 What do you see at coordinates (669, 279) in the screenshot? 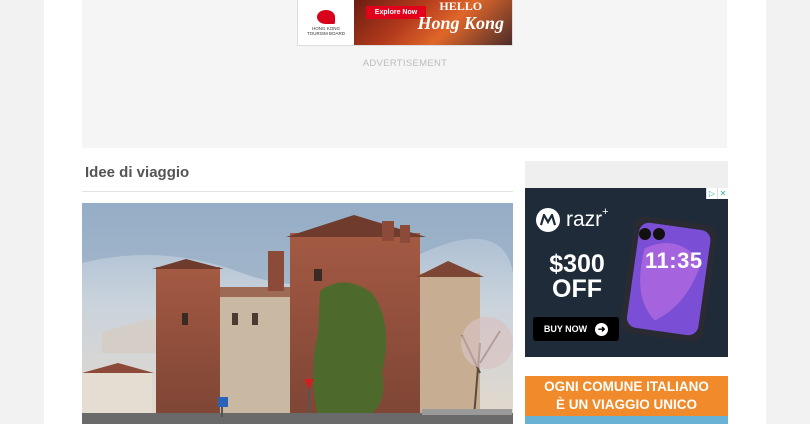
I see `razr-phone-image` at bounding box center [669, 279].